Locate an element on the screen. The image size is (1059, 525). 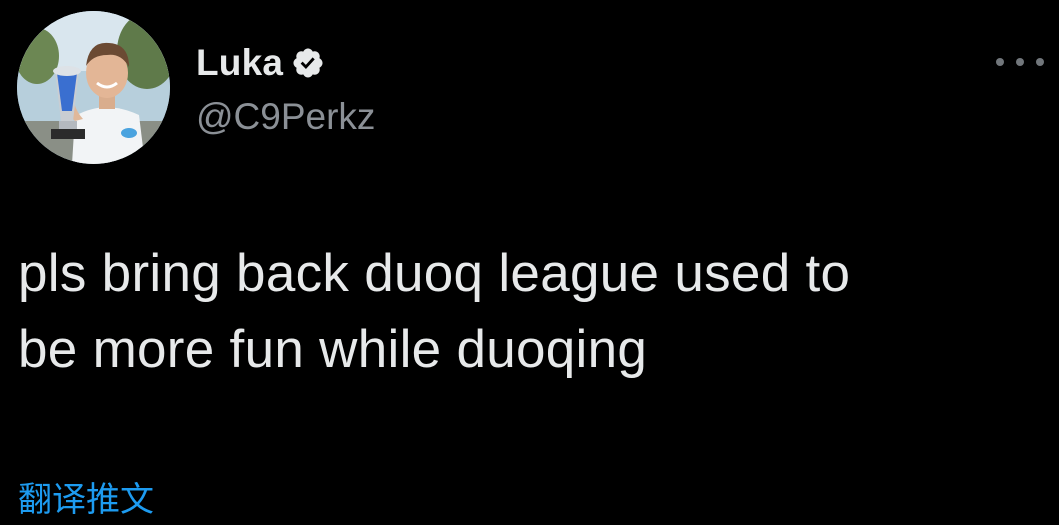
translate-tweet-link: 翻译推文 is located at coordinates (86, 496).